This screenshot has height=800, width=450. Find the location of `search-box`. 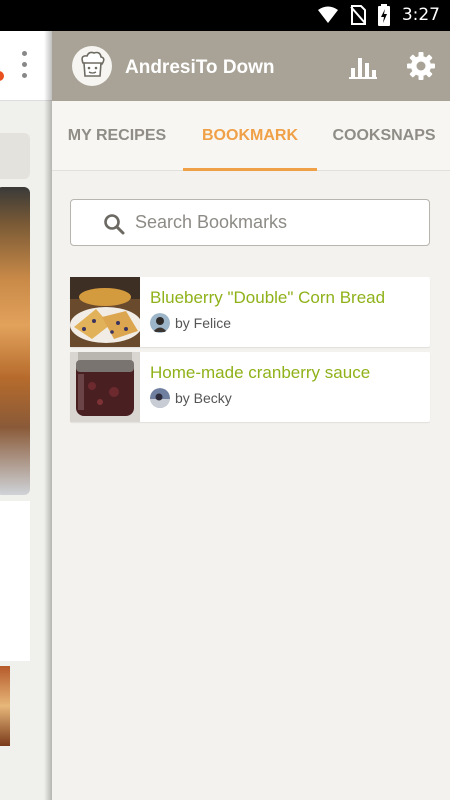

search-box is located at coordinates (250, 222).